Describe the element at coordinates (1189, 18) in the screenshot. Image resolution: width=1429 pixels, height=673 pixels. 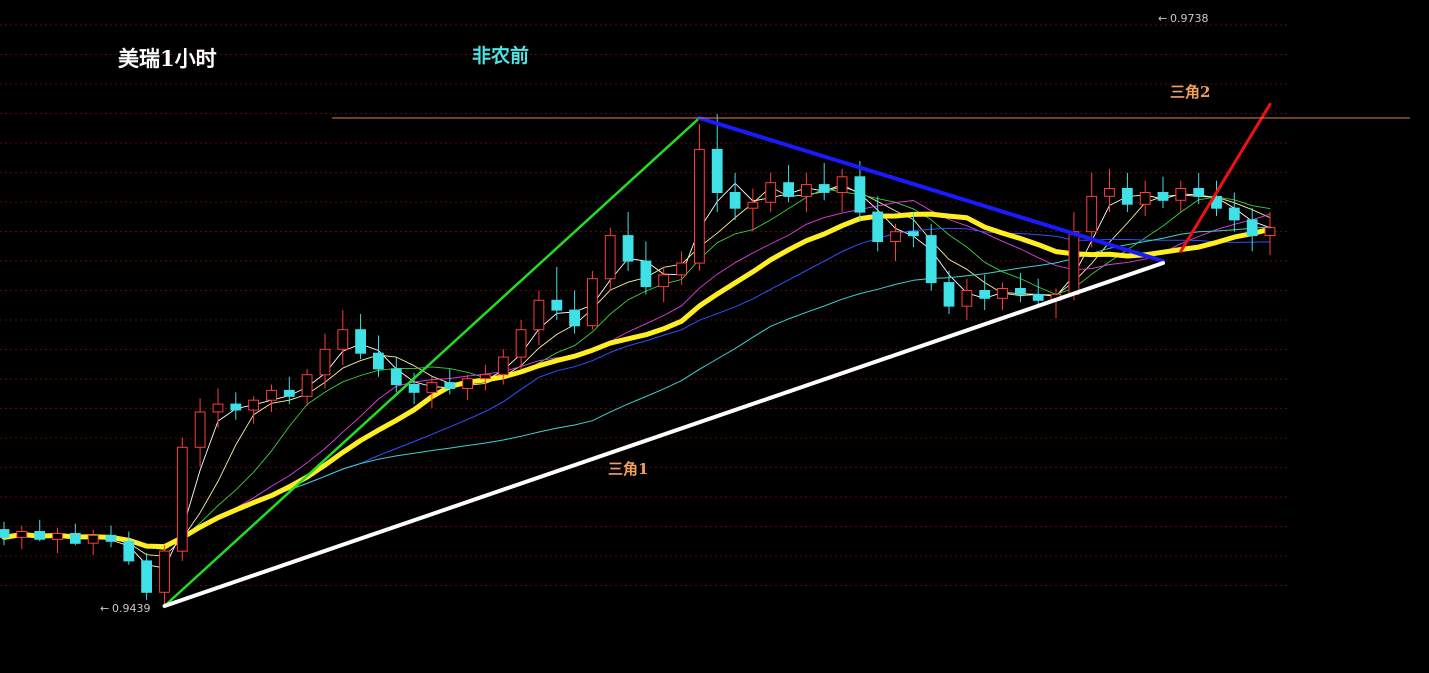
I see `high-price-label: 0.9738` at that location.